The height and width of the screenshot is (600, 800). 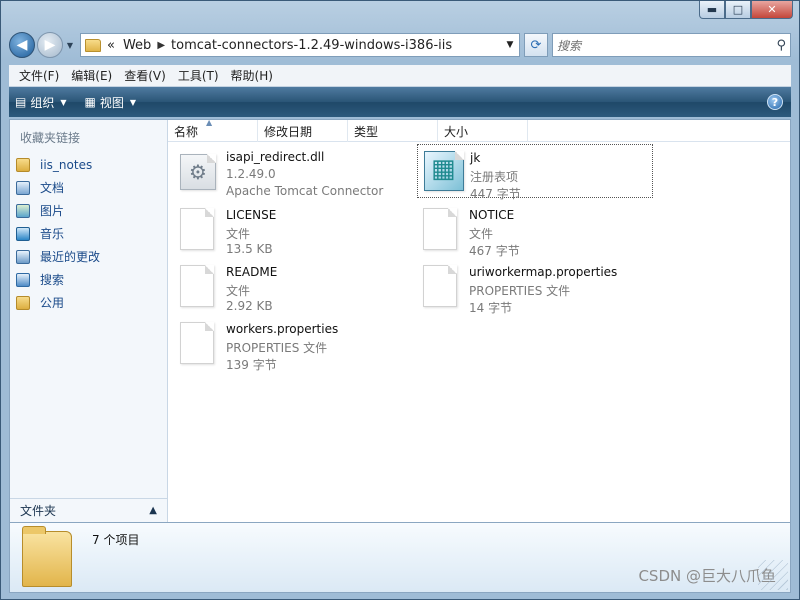 I want to click on file-item: workers.properties PROPERTIES 文件 139 字节, so click(x=292, y=344).